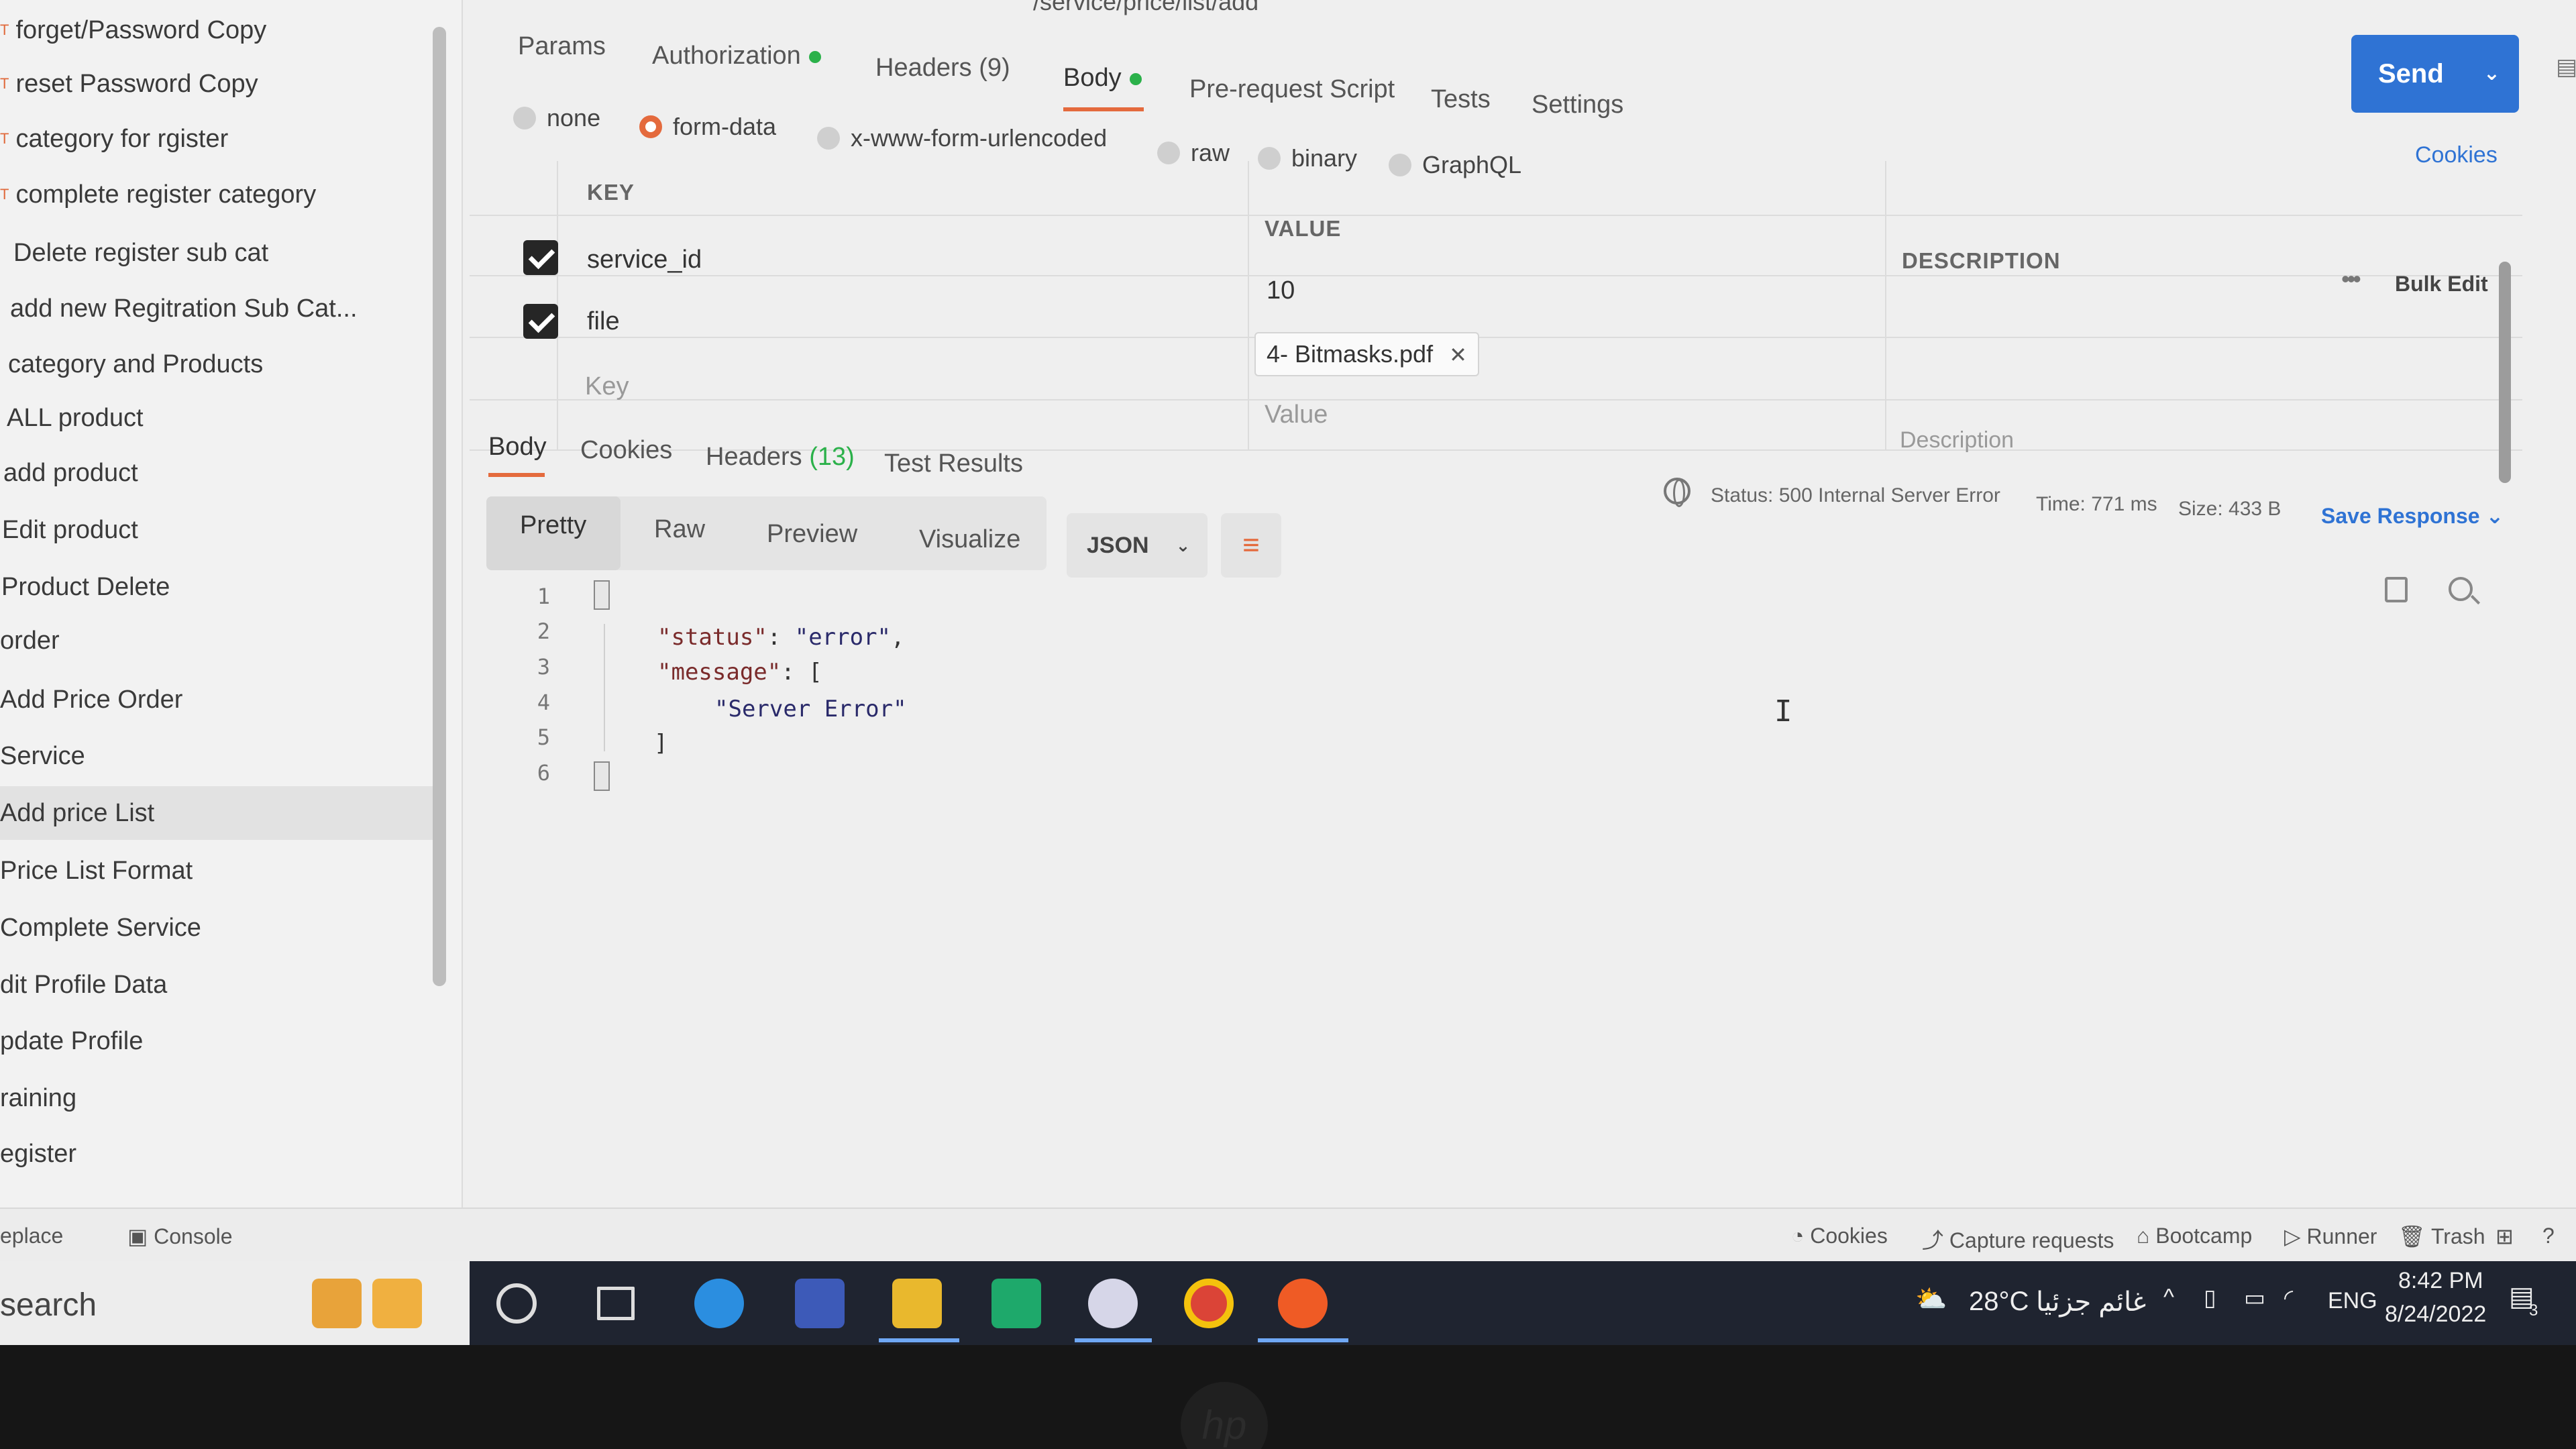 The image size is (2576, 1449). Describe the element at coordinates (2091, 1302) in the screenshot. I see `weather-description: غائم جزئيا` at that location.